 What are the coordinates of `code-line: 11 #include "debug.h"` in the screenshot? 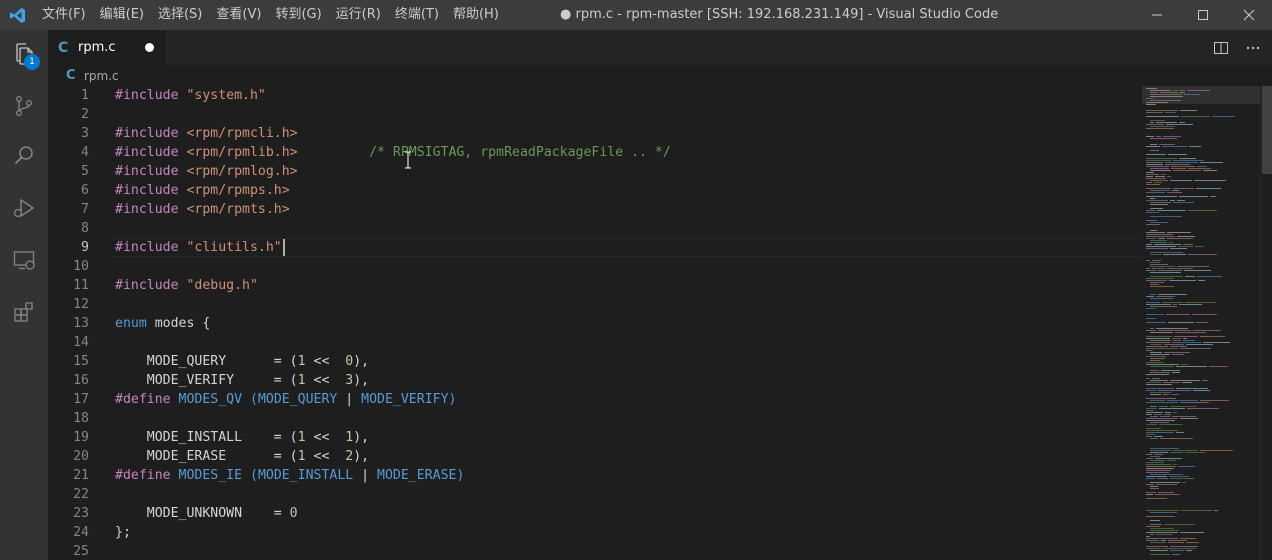 It's located at (595, 285).